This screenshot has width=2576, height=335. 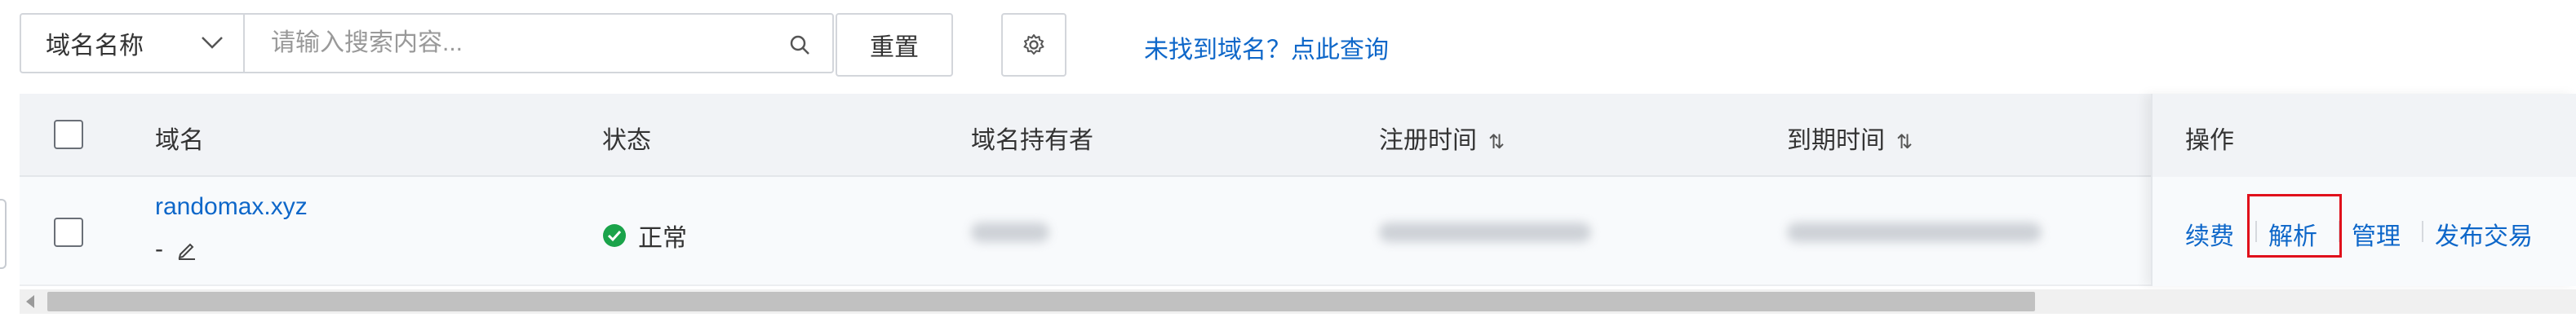 I want to click on search-type-label: 域名名称, so click(x=95, y=46).